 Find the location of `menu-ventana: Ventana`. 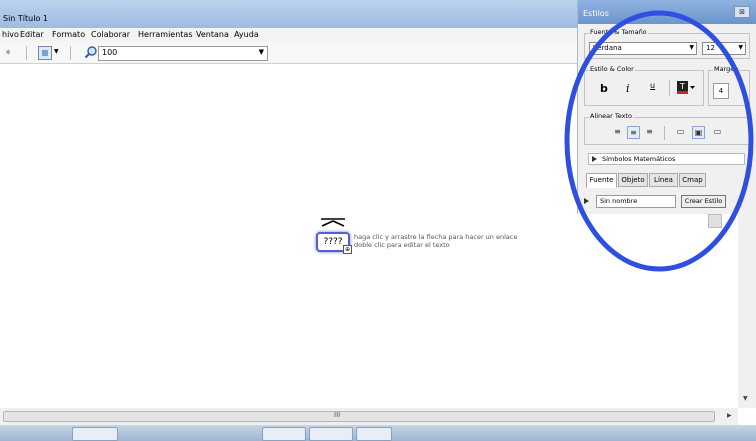

menu-ventana: Ventana is located at coordinates (212, 34).